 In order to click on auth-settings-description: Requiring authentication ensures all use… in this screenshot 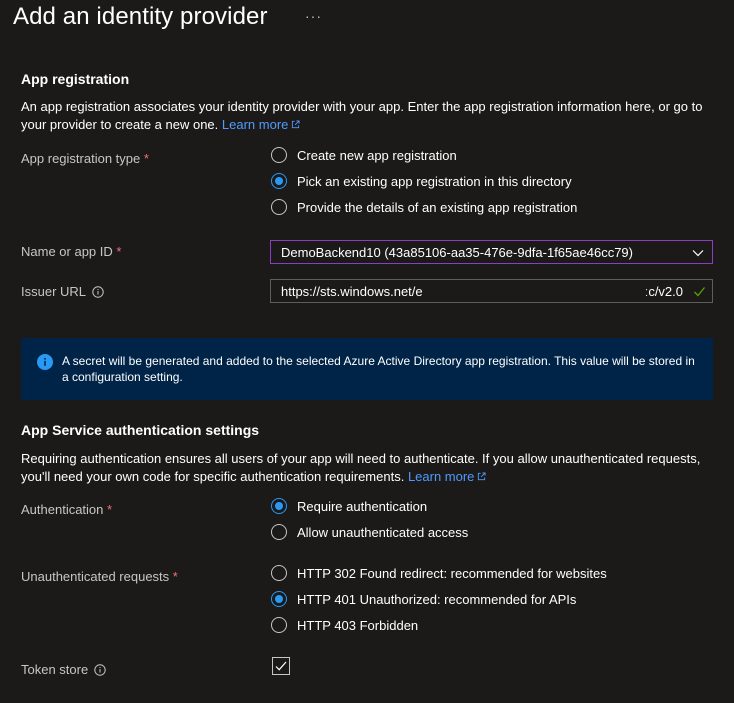, I will do `click(368, 468)`.